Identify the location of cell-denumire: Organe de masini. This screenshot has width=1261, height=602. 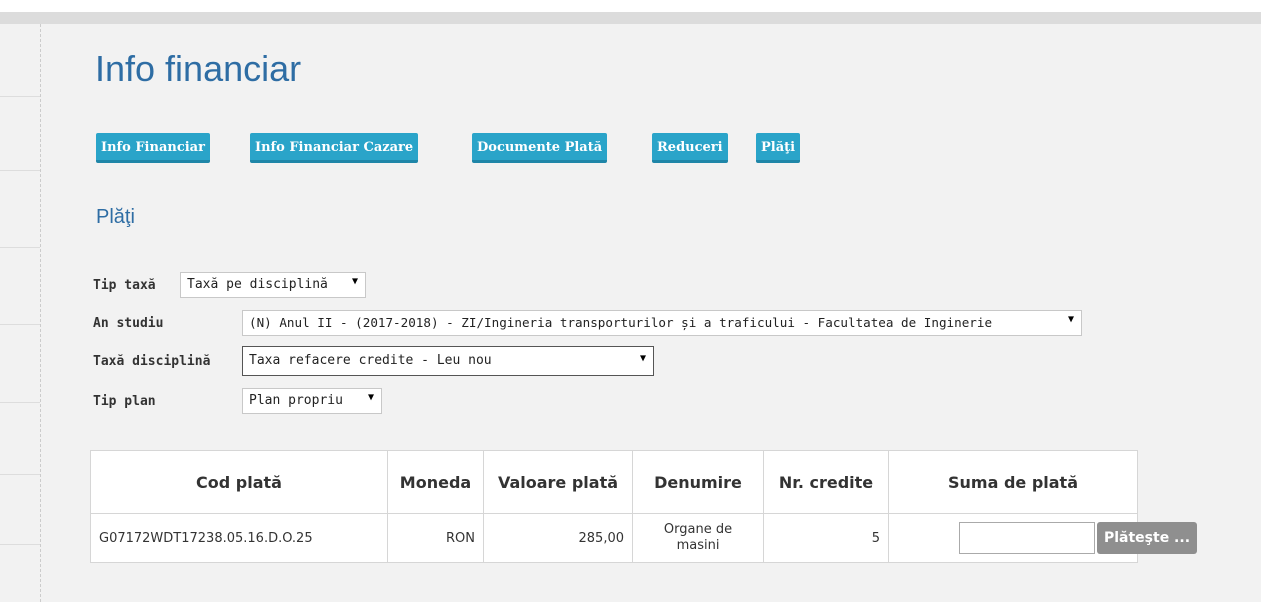
(698, 538).